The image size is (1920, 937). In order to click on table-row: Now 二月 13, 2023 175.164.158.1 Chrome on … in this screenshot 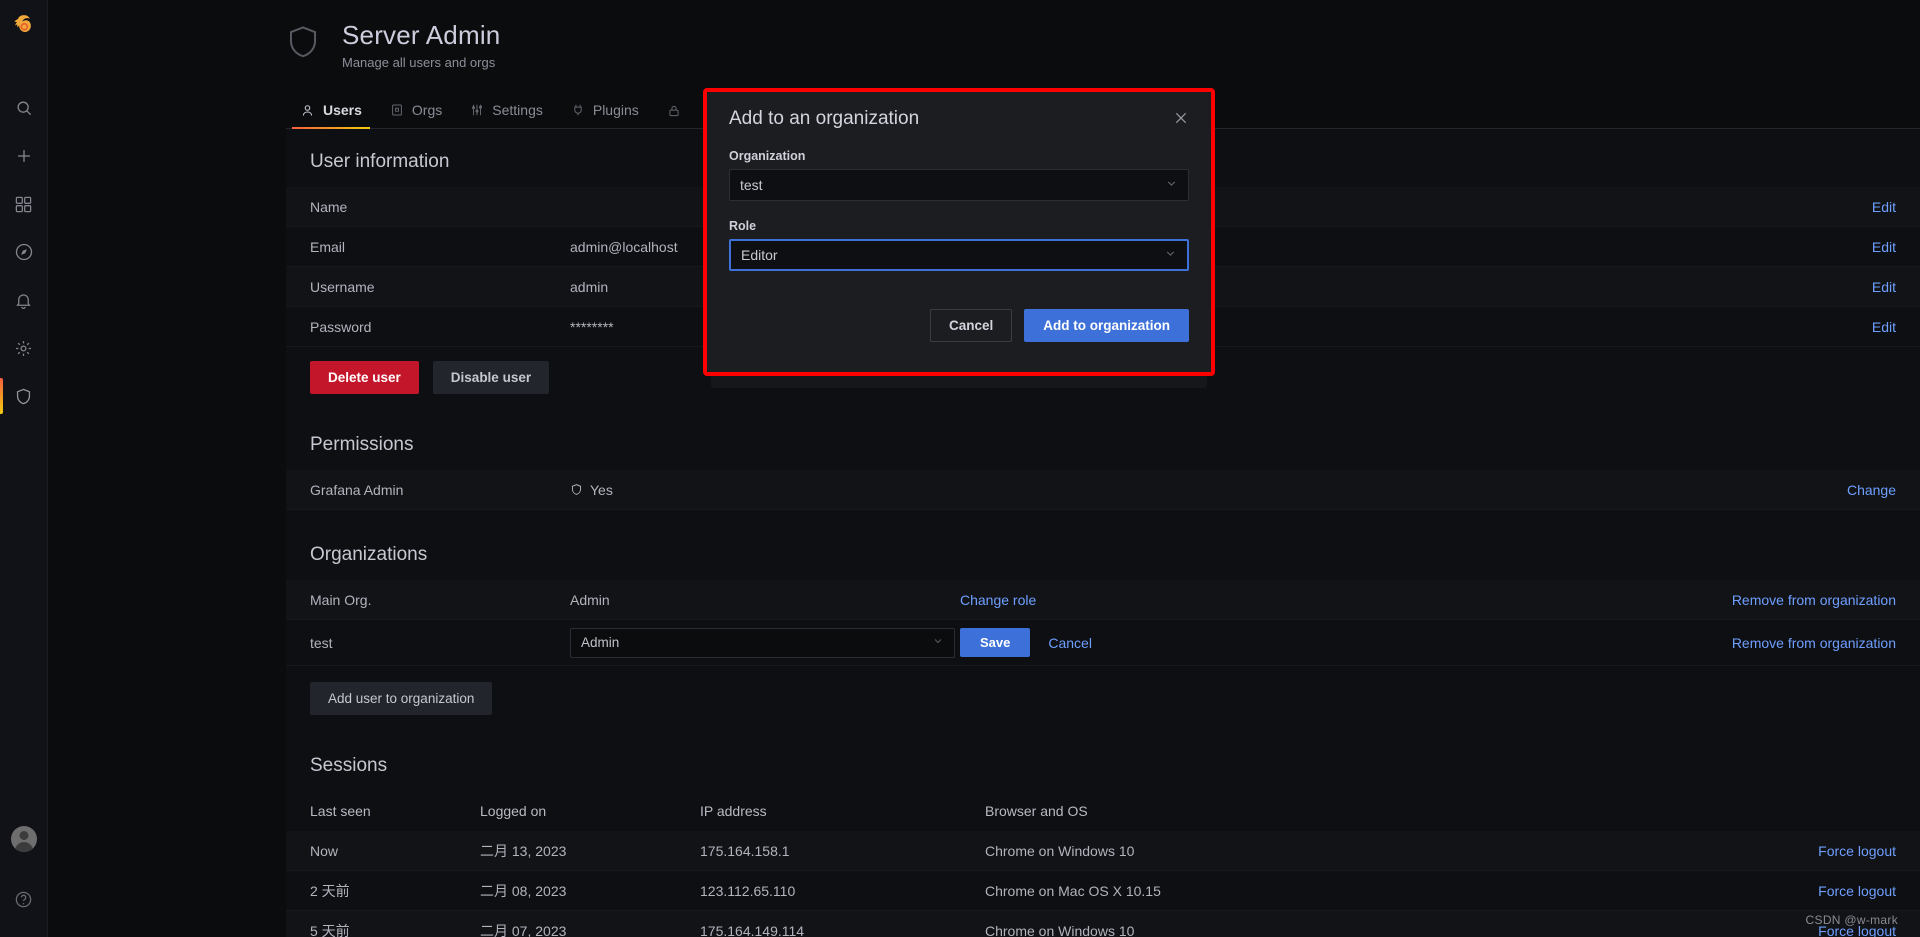, I will do `click(1103, 851)`.